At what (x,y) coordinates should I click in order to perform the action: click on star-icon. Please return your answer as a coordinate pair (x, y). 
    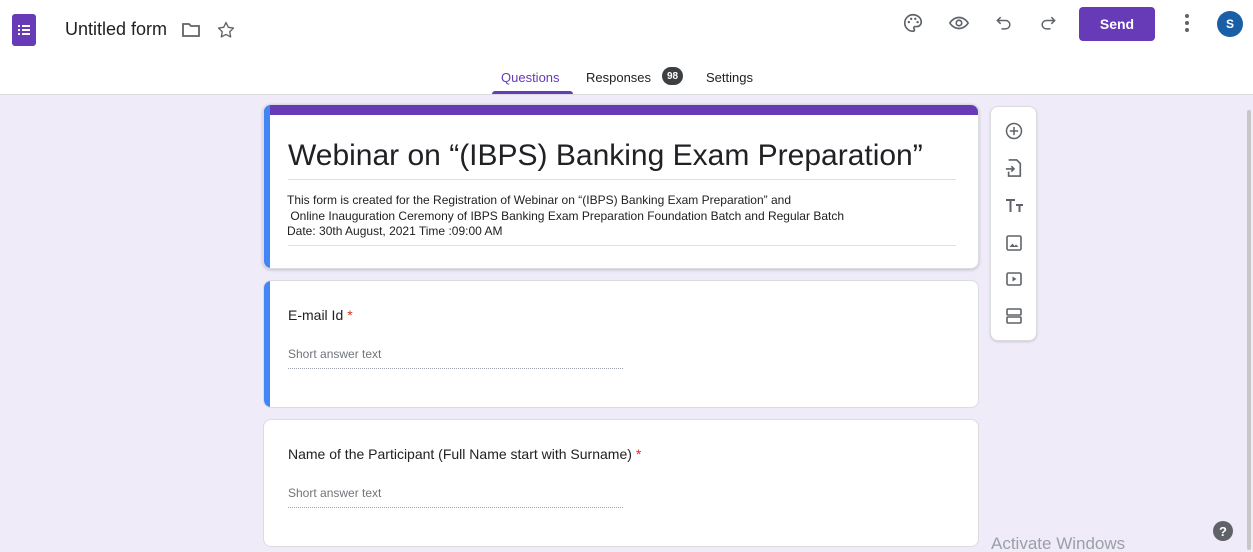
    Looking at the image, I should click on (226, 30).